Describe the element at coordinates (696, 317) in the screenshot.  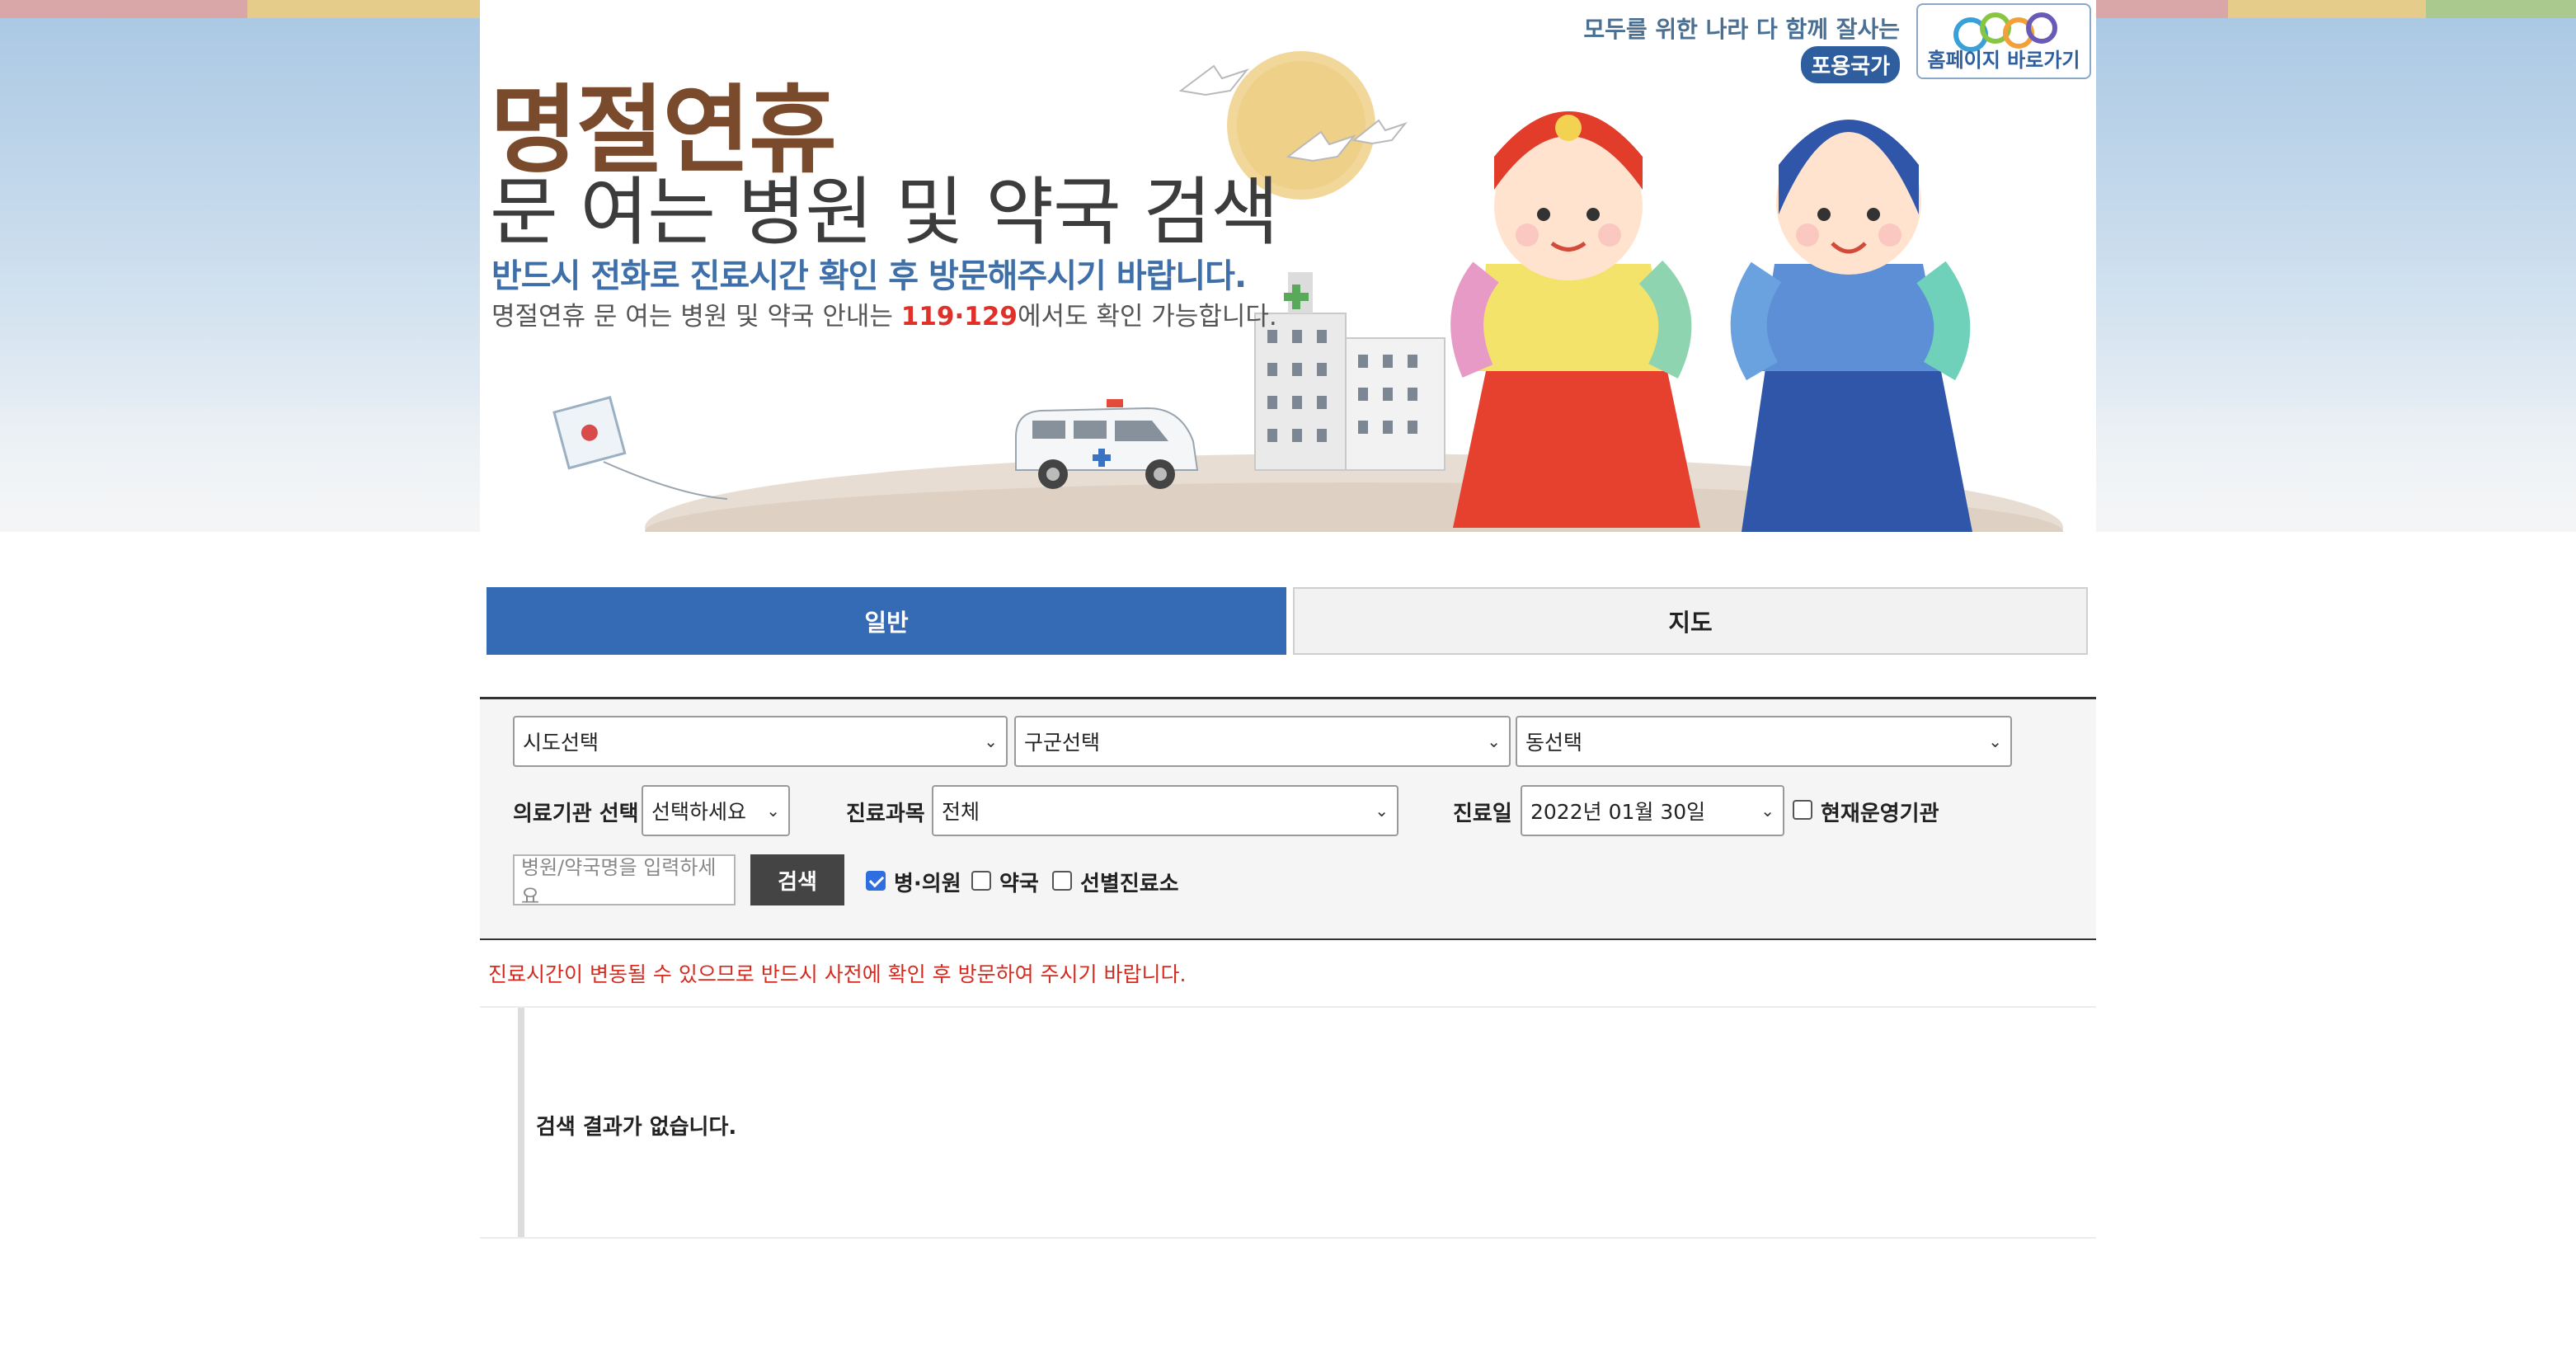
I see `note-prefix: 명절연휴 문 여는 병원 및 약국 안내는` at that location.